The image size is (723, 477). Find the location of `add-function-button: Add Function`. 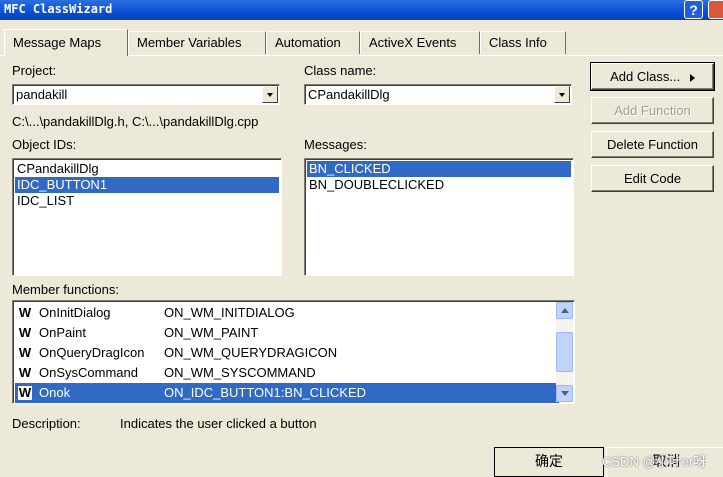

add-function-button: Add Function is located at coordinates (652, 110).